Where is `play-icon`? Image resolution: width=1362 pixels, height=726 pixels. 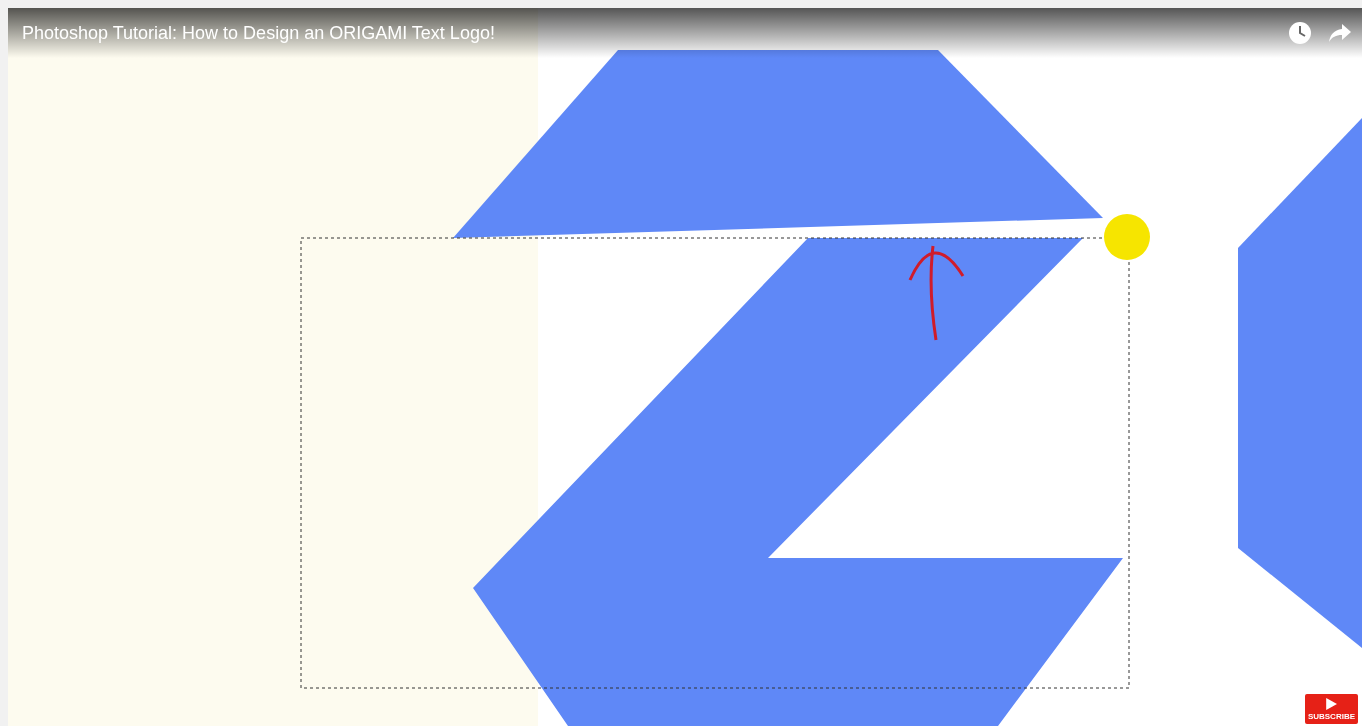
play-icon is located at coordinates (1331, 703).